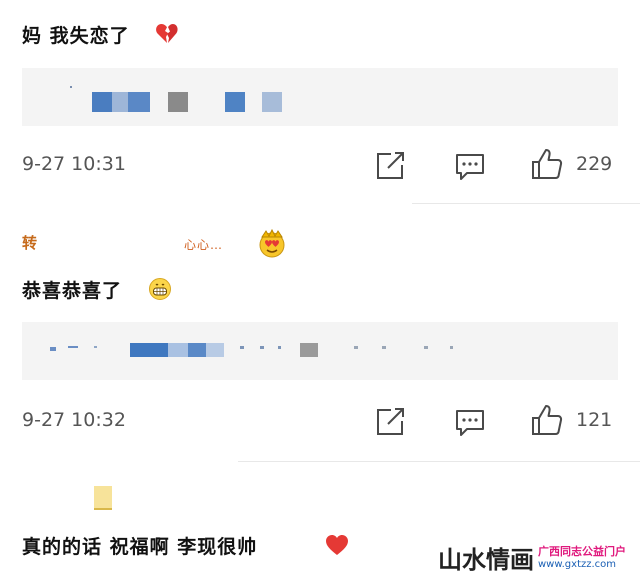 The width and height of the screenshot is (640, 575). What do you see at coordinates (577, 564) in the screenshot?
I see `watermark-url: www.gxtzz.com` at bounding box center [577, 564].